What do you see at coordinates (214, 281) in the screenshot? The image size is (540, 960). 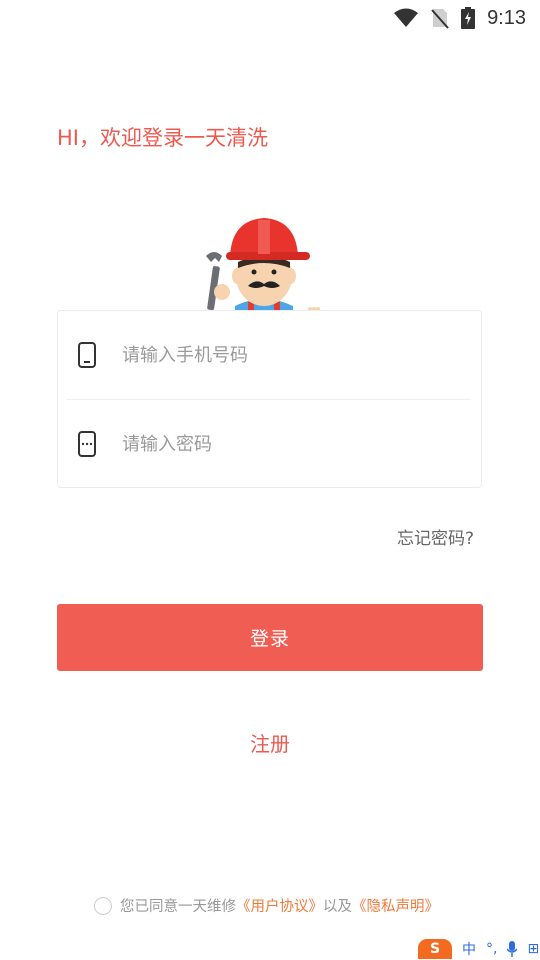 I see `wrench-icon` at bounding box center [214, 281].